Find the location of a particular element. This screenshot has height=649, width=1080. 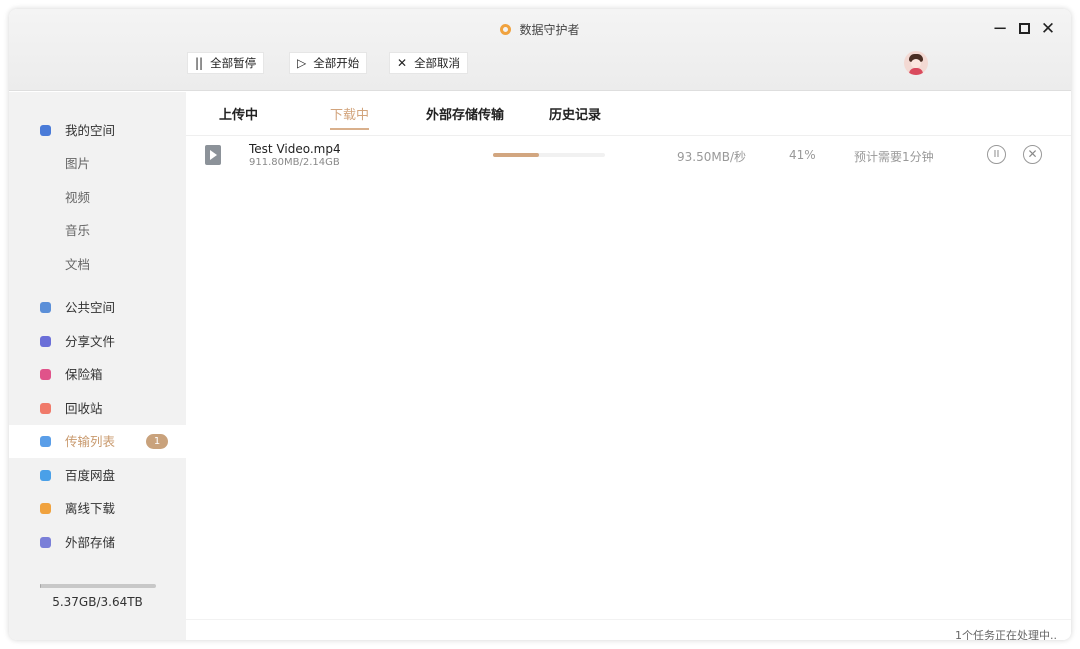

minimize-button: − is located at coordinates (1000, 29).